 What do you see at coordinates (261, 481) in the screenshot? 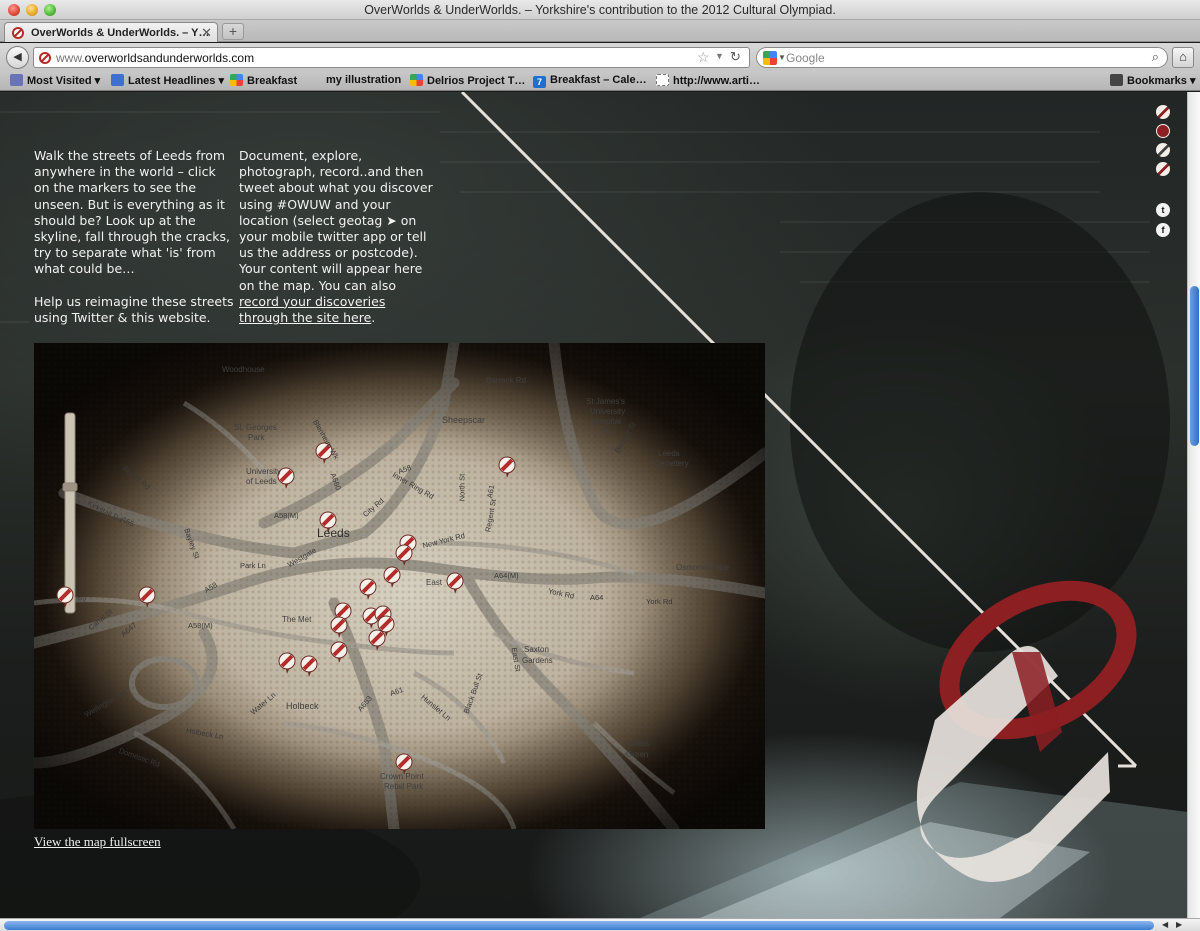
I see `map-label: of Leeds` at bounding box center [261, 481].